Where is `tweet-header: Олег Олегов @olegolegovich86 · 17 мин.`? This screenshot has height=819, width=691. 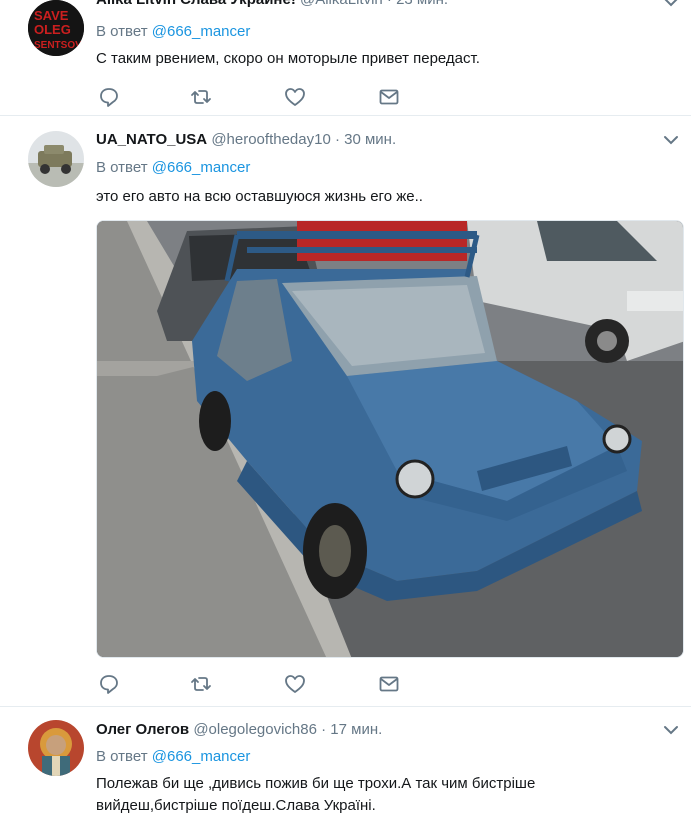 tweet-header: Олег Олегов @olegolegovich86 · 17 мин. is located at coordinates (373, 729).